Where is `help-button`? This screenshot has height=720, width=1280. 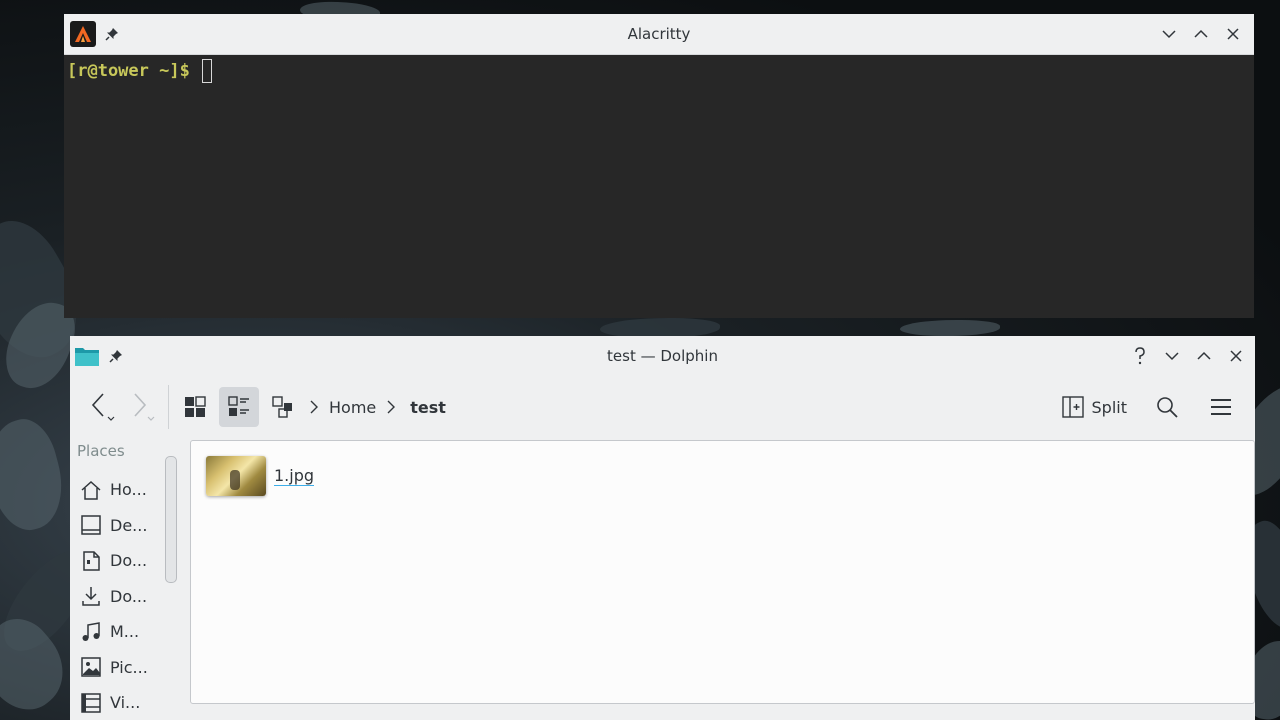 help-button is located at coordinates (1140, 356).